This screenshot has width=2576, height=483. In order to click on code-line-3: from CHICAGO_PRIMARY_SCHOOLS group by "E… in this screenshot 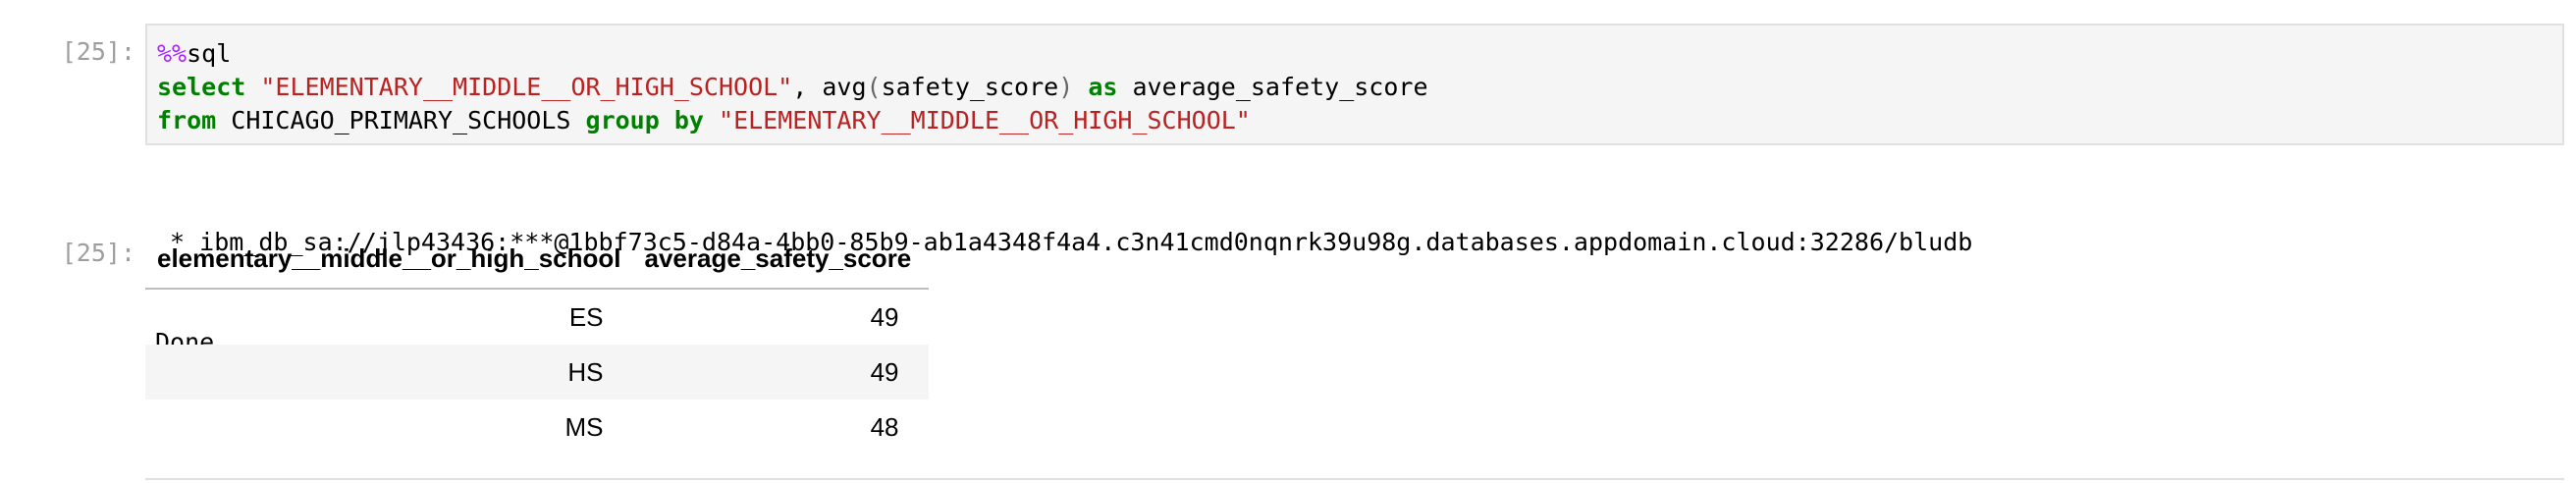, I will do `click(1359, 120)`.